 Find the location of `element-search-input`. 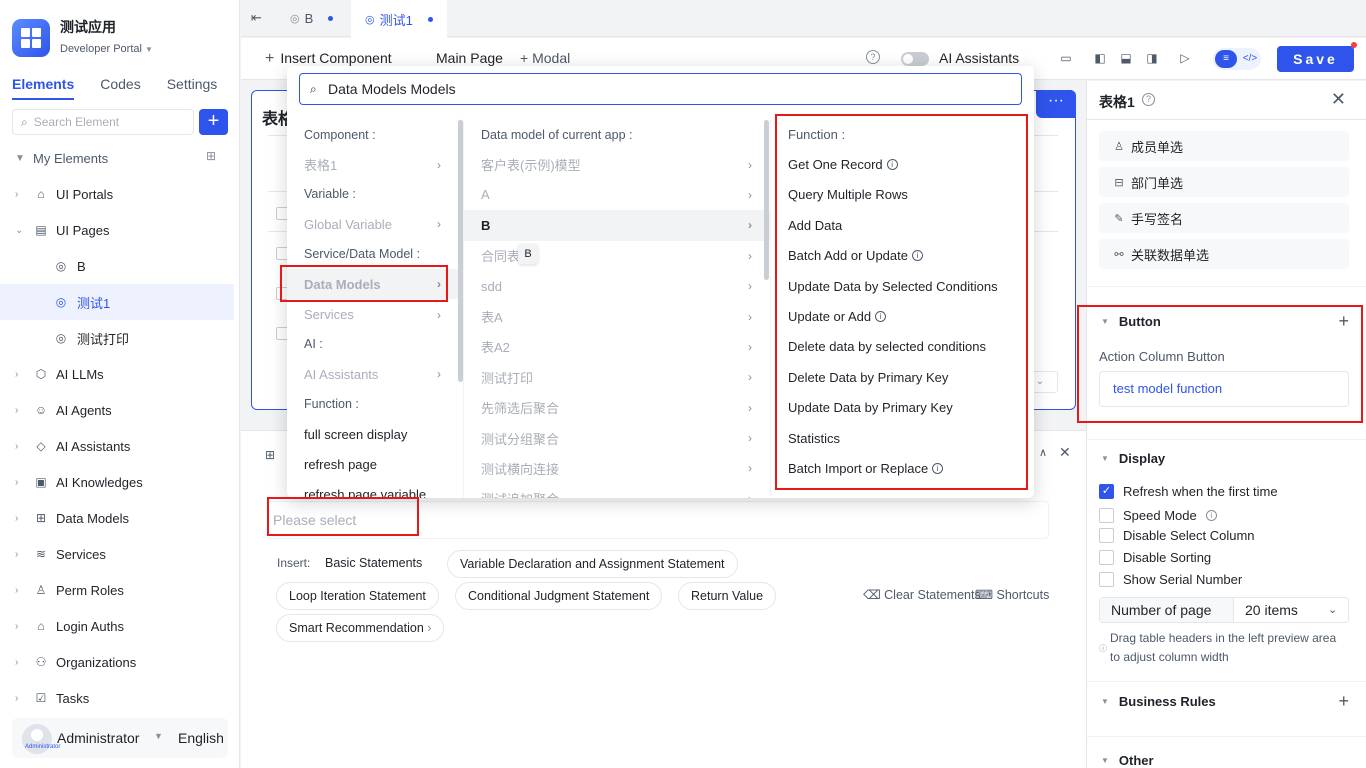

element-search-input is located at coordinates (103, 122).